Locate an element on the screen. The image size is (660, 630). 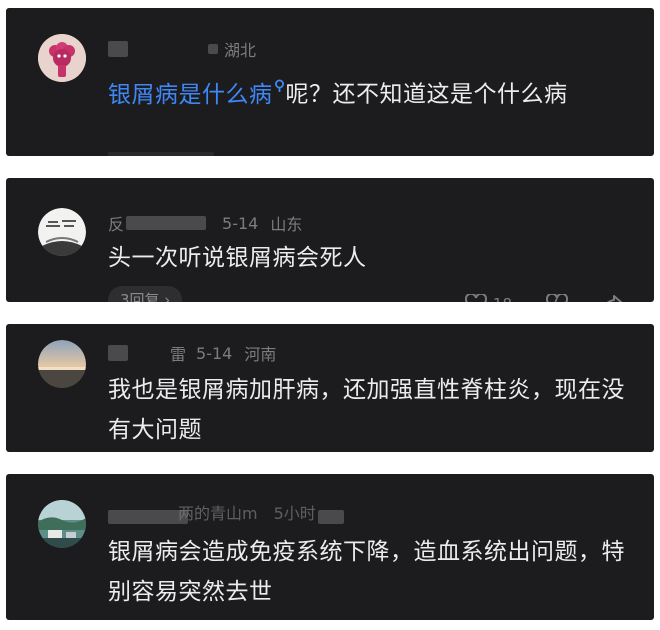
comment-text: 银屑病是什么病 呢？还不知道这是个什么病 is located at coordinates (373, 90).